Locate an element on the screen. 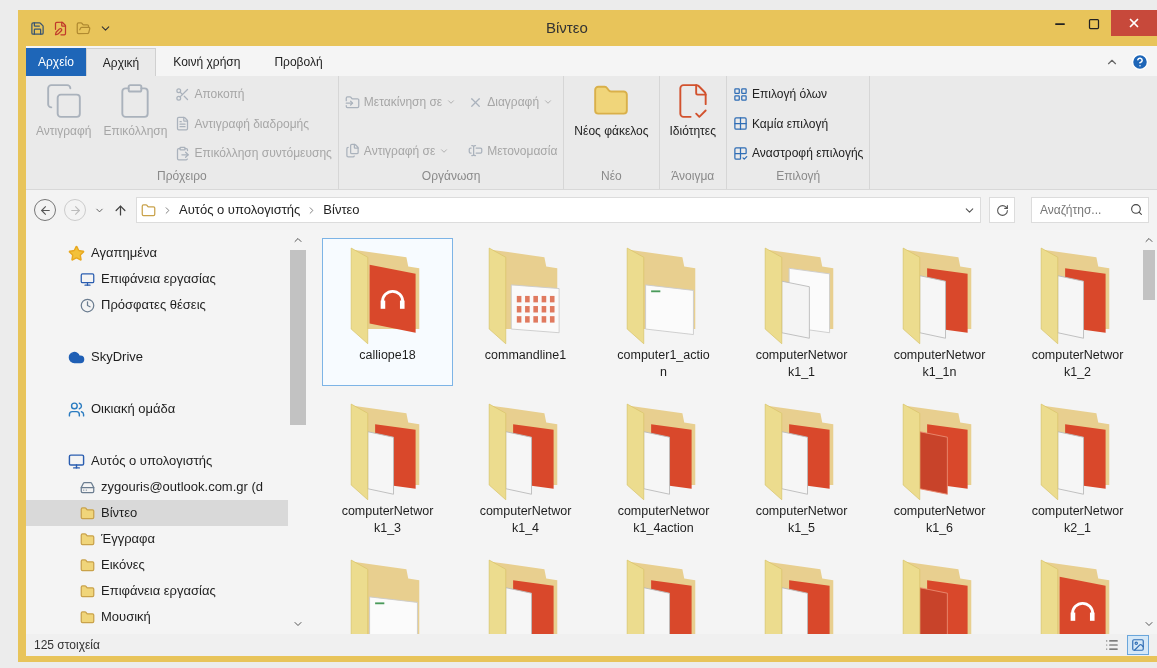  folder-item: computerNetwork1_2 is located at coordinates (1076, 312).